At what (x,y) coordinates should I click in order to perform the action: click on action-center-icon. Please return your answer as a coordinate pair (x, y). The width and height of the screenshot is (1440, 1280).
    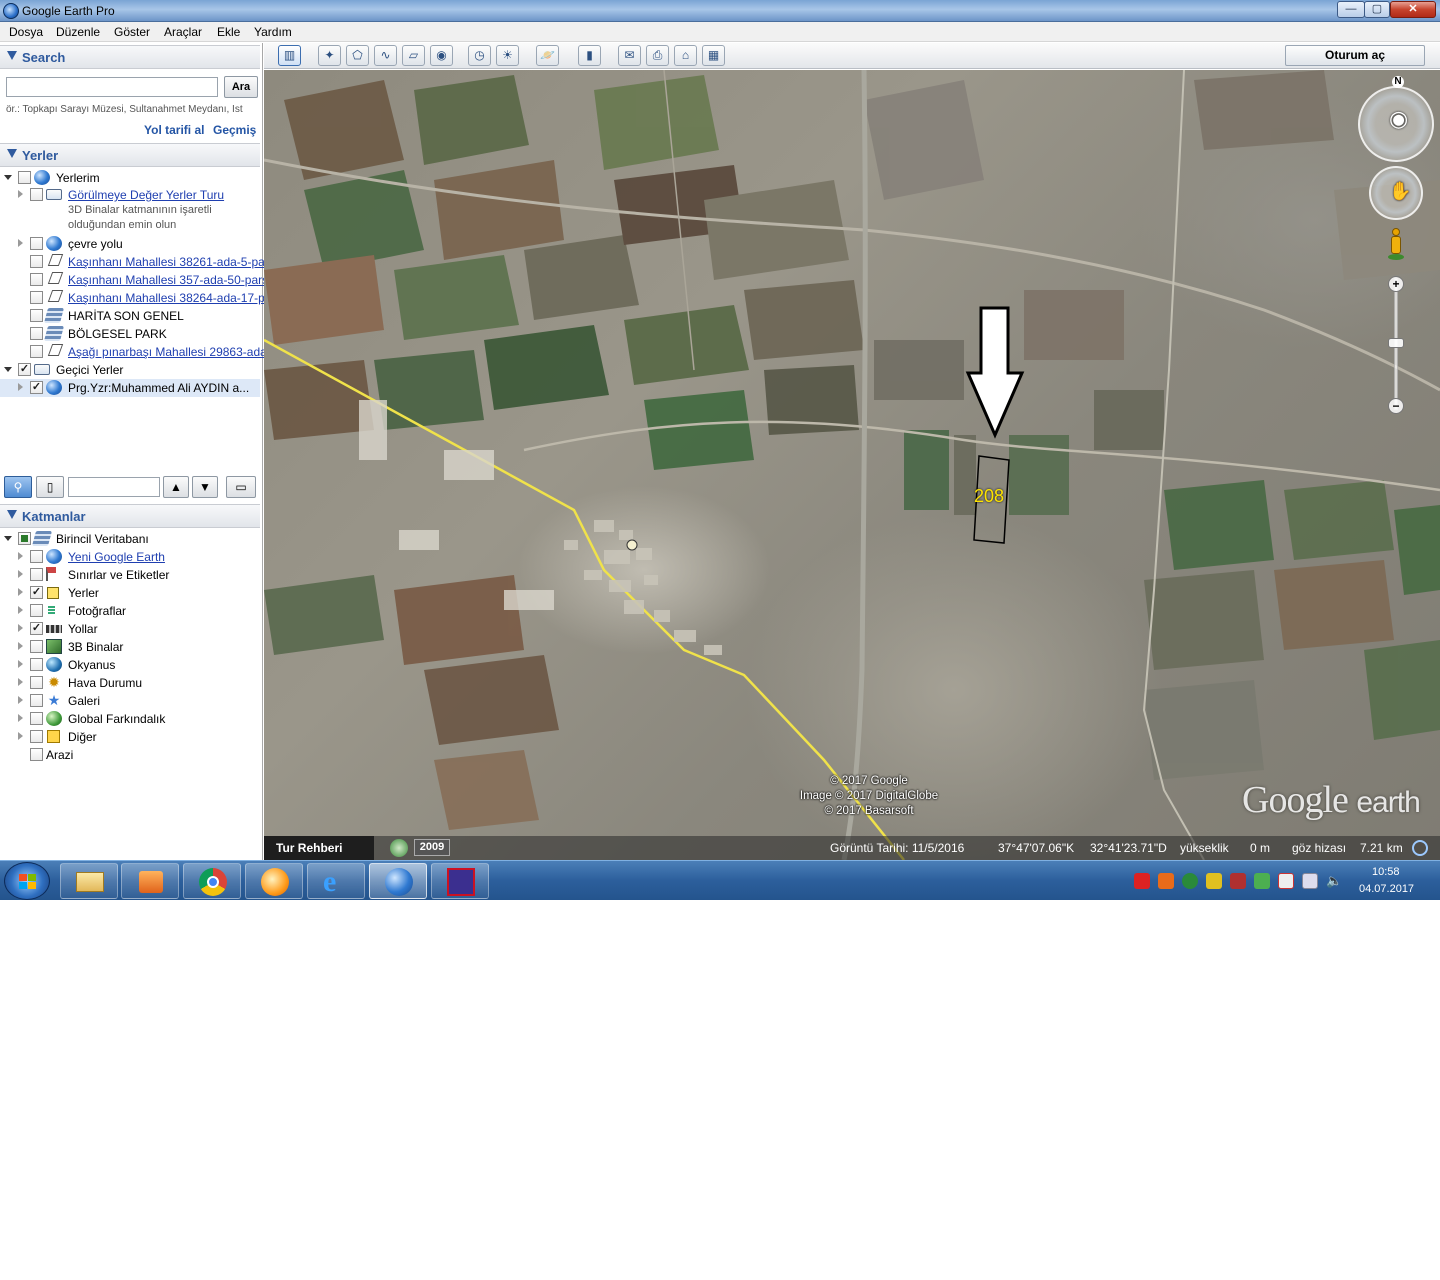
    Looking at the image, I should click on (1286, 881).